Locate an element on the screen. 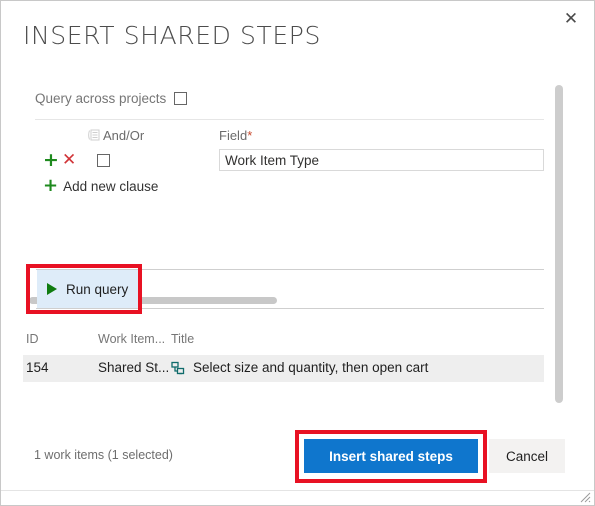 This screenshot has height=506, width=595. column-header-andor: And/Or is located at coordinates (124, 135).